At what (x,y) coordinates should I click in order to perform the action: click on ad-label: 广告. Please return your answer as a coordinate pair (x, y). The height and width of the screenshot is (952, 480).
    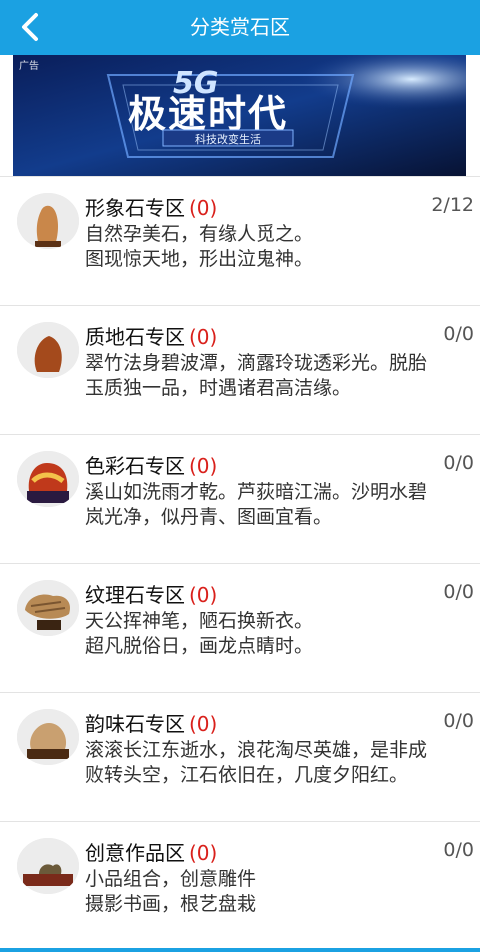
    Looking at the image, I should click on (29, 66).